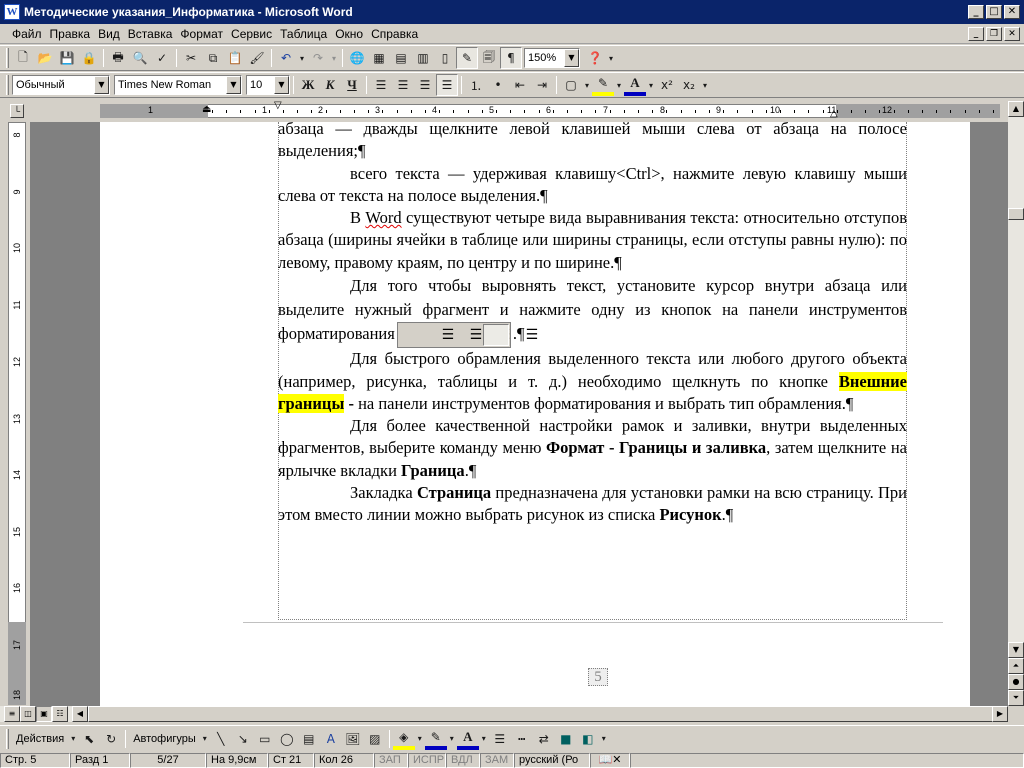 The height and width of the screenshot is (768, 1024). Describe the element at coordinates (391, 760) in the screenshot. I see `status-record: ЗАП` at that location.